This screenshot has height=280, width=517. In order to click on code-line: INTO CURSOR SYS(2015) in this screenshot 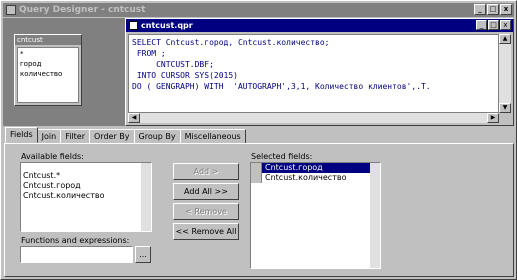, I will do `click(185, 75)`.